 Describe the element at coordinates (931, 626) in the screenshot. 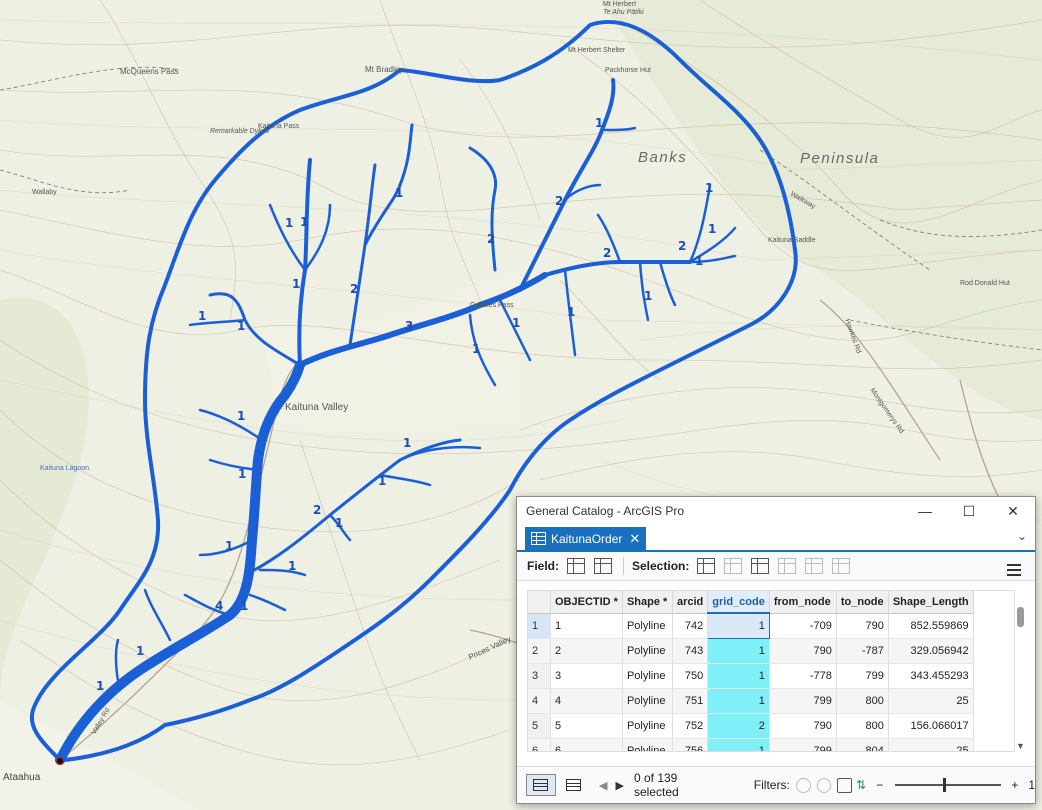

I see `cell-shape-length: 852.559869` at that location.